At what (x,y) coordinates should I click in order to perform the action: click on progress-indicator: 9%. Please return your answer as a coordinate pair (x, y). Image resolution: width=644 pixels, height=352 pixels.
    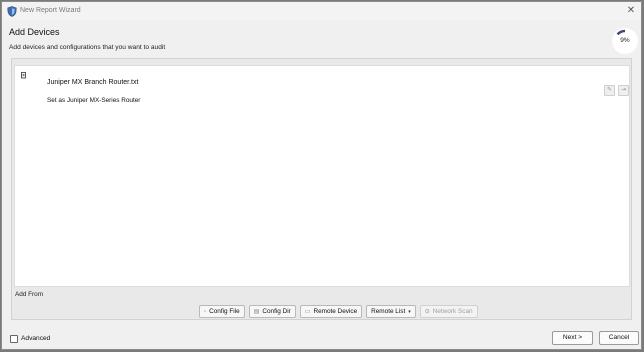
    Looking at the image, I should click on (625, 41).